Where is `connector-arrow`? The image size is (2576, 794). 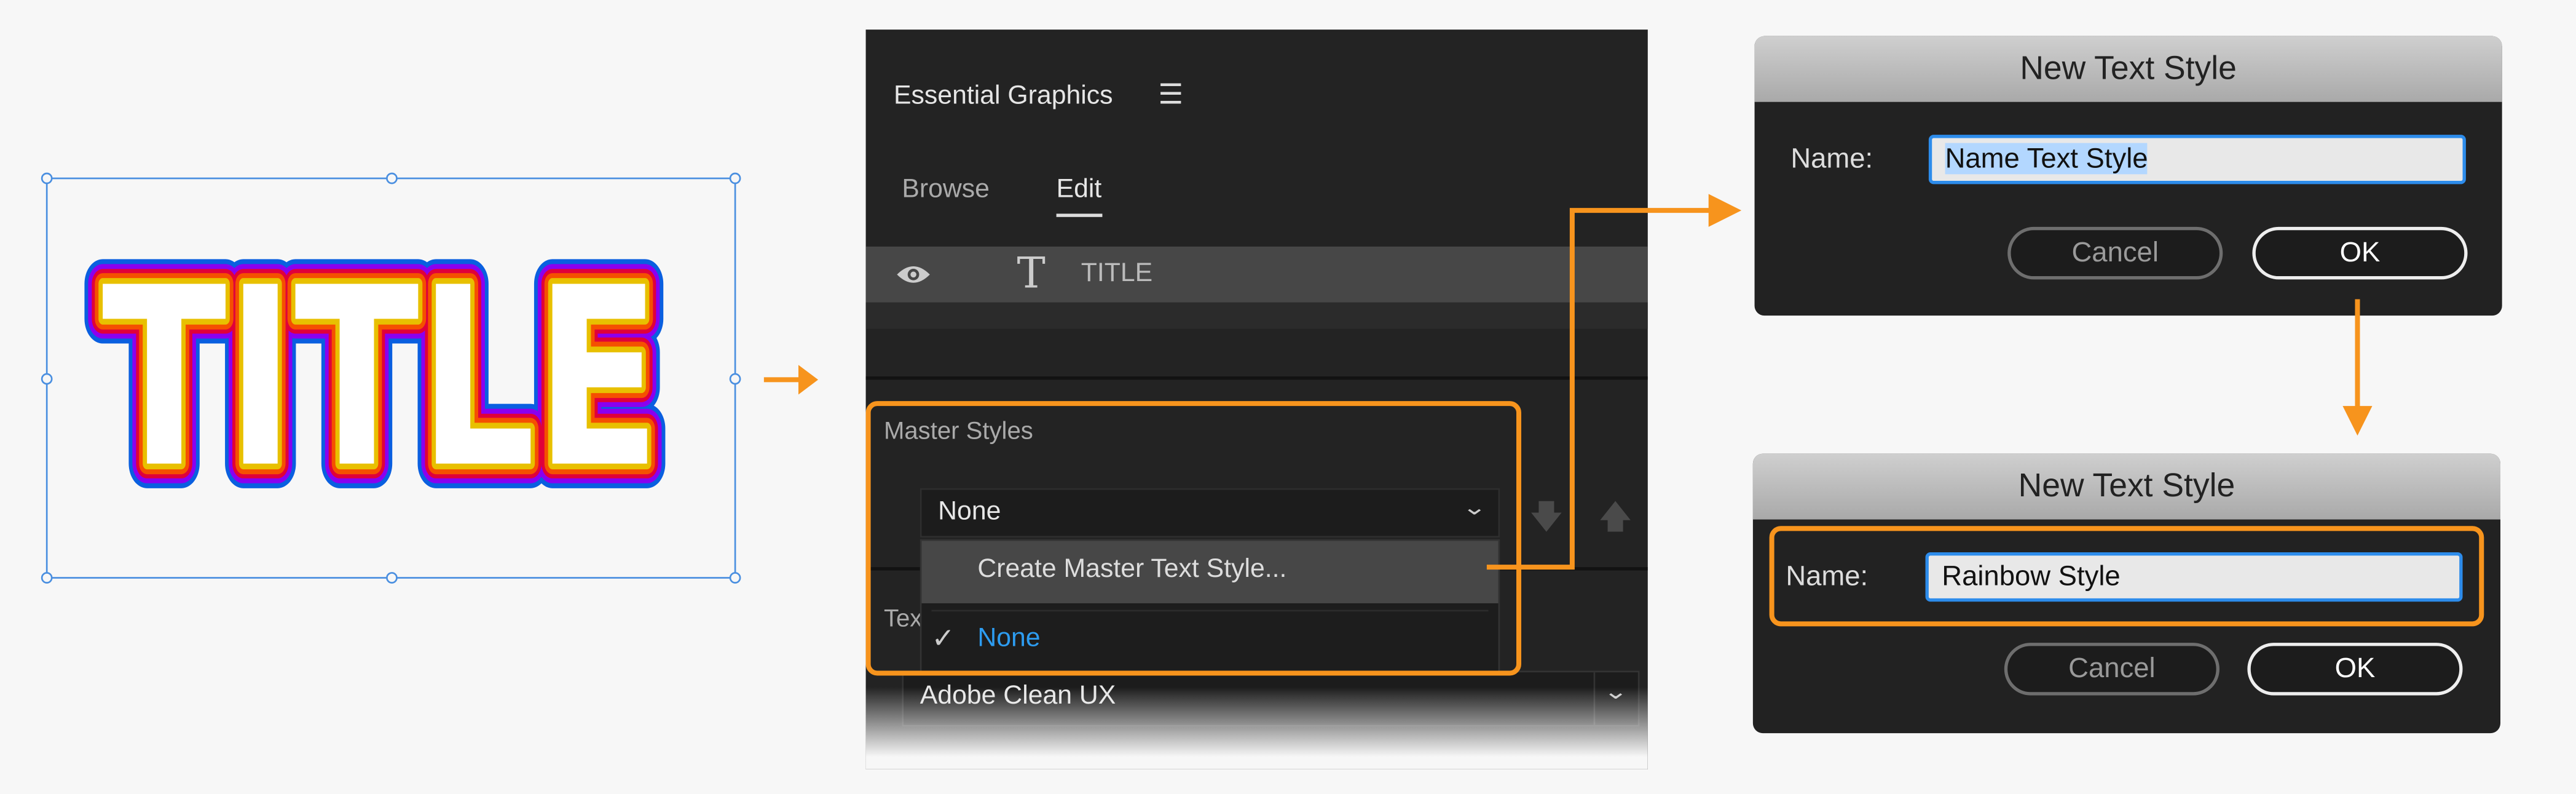 connector-arrow is located at coordinates (1614, 382).